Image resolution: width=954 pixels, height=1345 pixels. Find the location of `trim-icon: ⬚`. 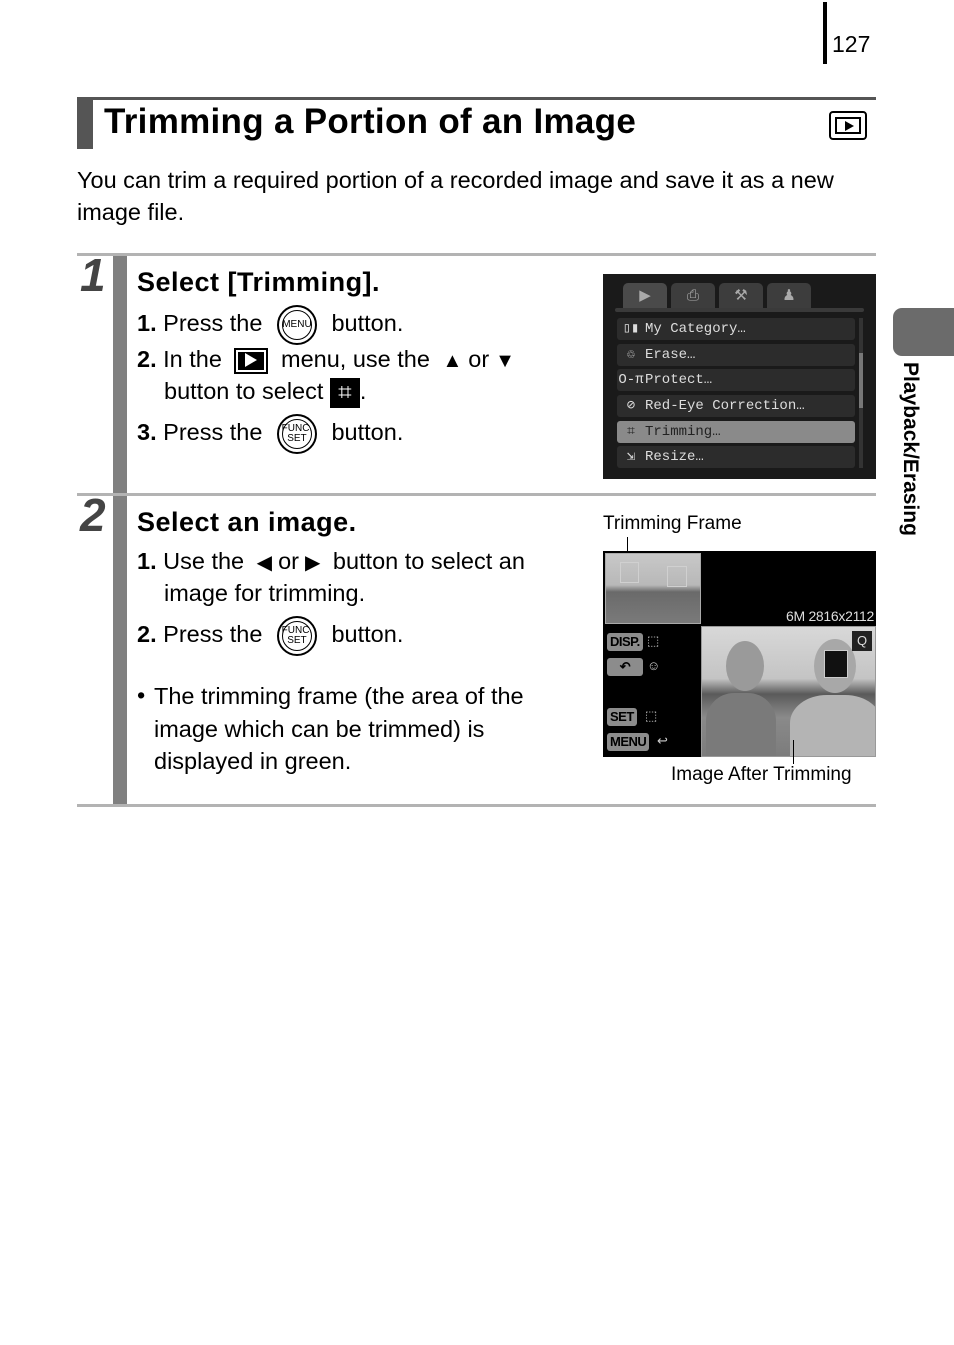

trim-icon: ⬚ is located at coordinates (651, 715).